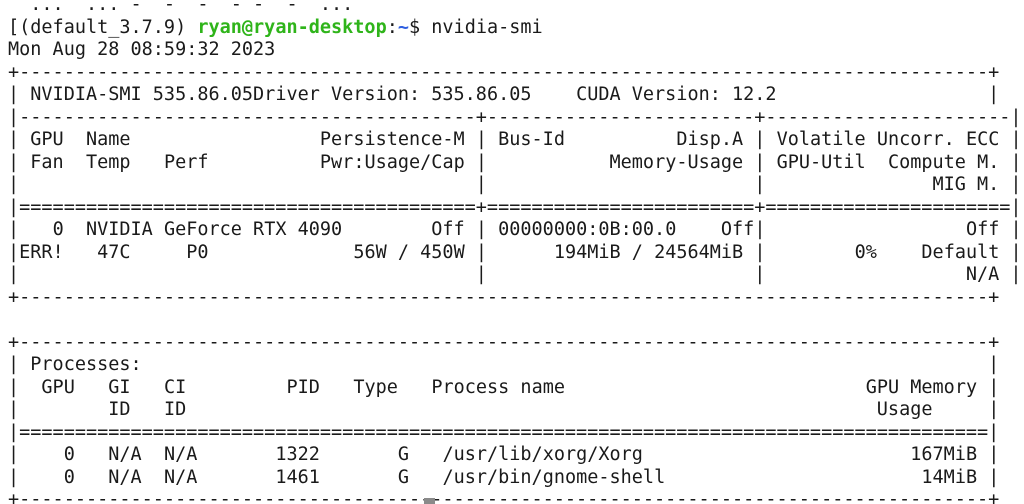 This screenshot has height=504, width=1024. I want to click on proc-col-name: Process name, so click(498, 387).